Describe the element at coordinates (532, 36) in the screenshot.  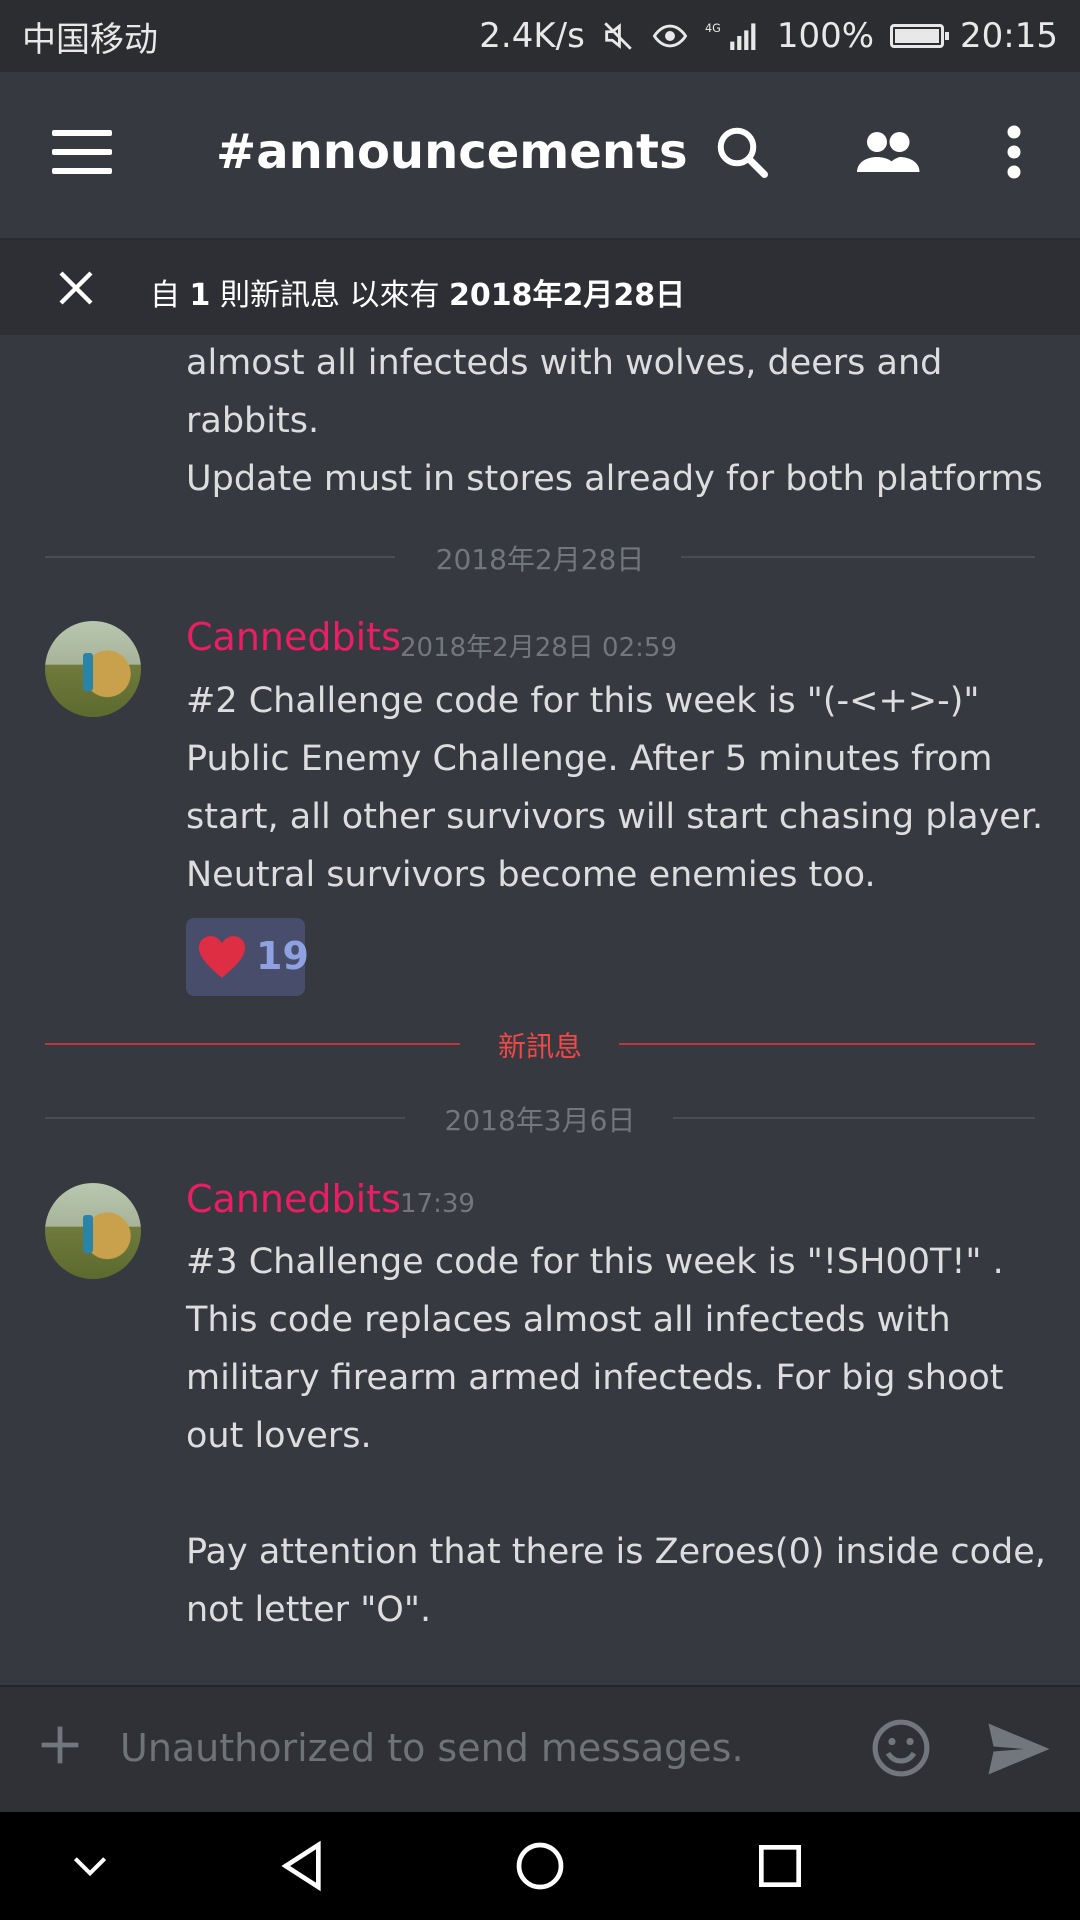
I see `net-speed: 2.4K/s` at that location.